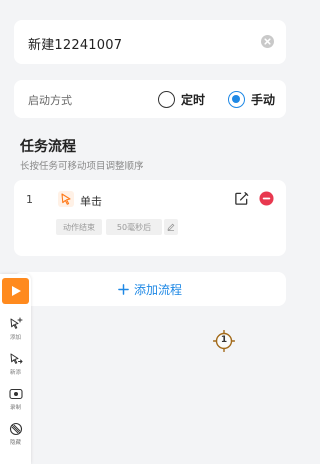 Image resolution: width=320 pixels, height=464 pixels. Describe the element at coordinates (266, 198) in the screenshot. I see `delete-icon` at that location.